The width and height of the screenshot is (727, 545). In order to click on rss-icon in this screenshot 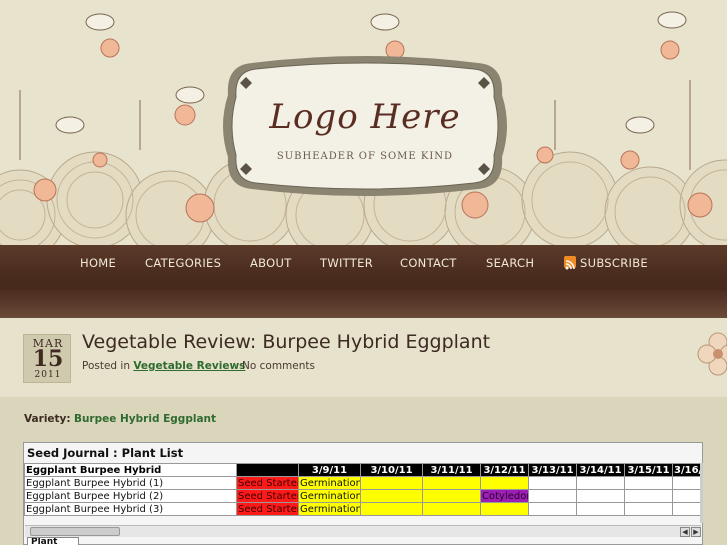, I will do `click(570, 263)`.